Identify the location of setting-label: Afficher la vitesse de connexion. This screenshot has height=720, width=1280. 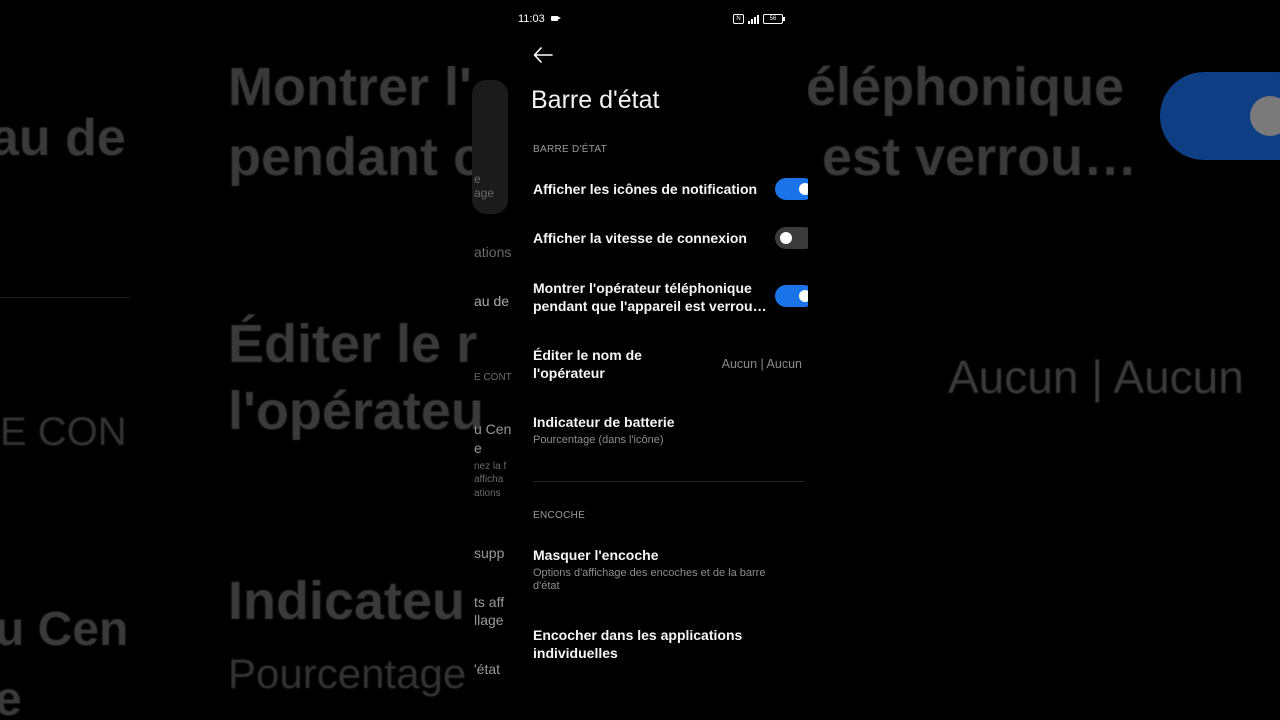
(640, 238).